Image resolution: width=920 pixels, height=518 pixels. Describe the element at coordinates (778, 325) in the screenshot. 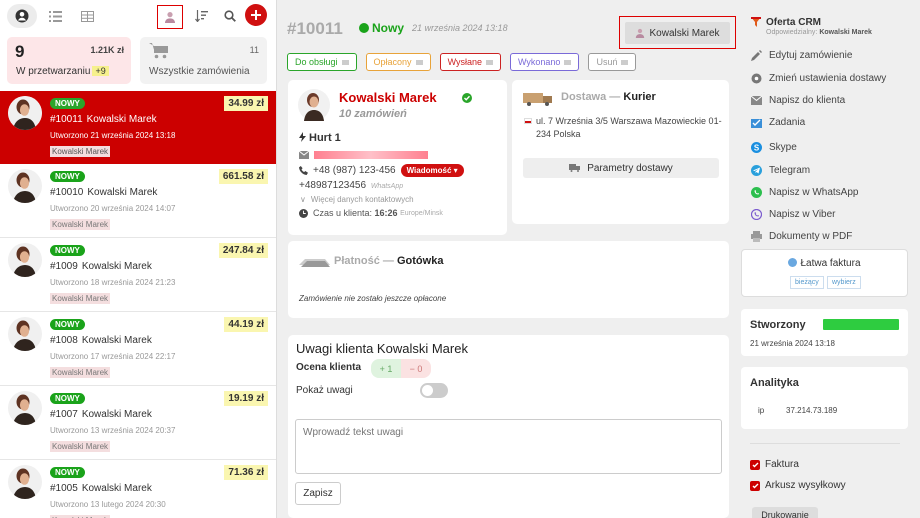

I see `created-title: Stworzony` at that location.